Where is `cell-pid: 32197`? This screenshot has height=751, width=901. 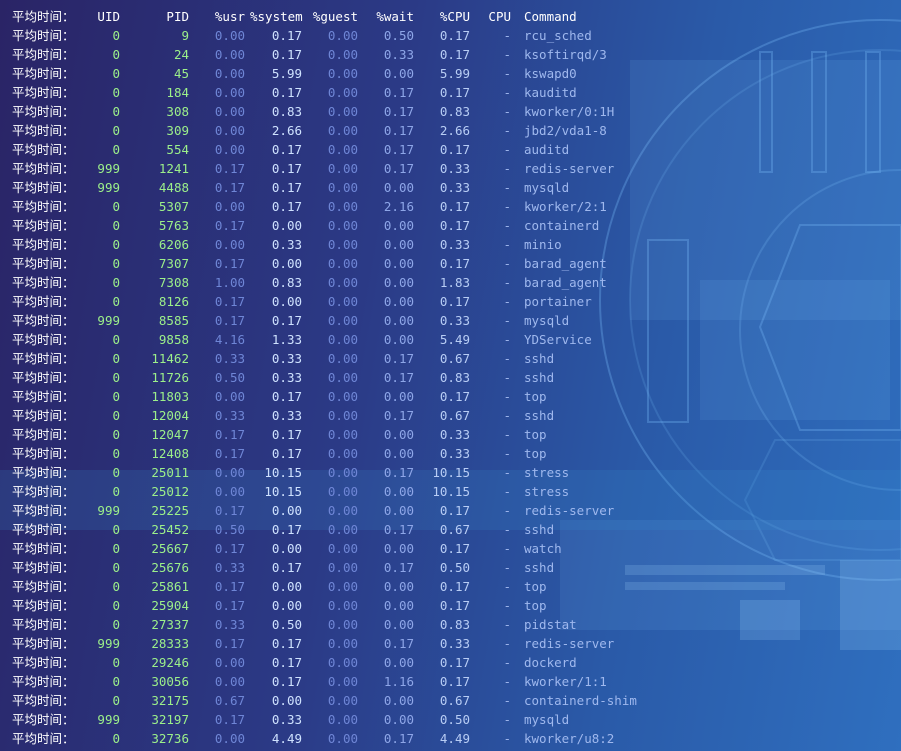 cell-pid: 32197 is located at coordinates (170, 719).